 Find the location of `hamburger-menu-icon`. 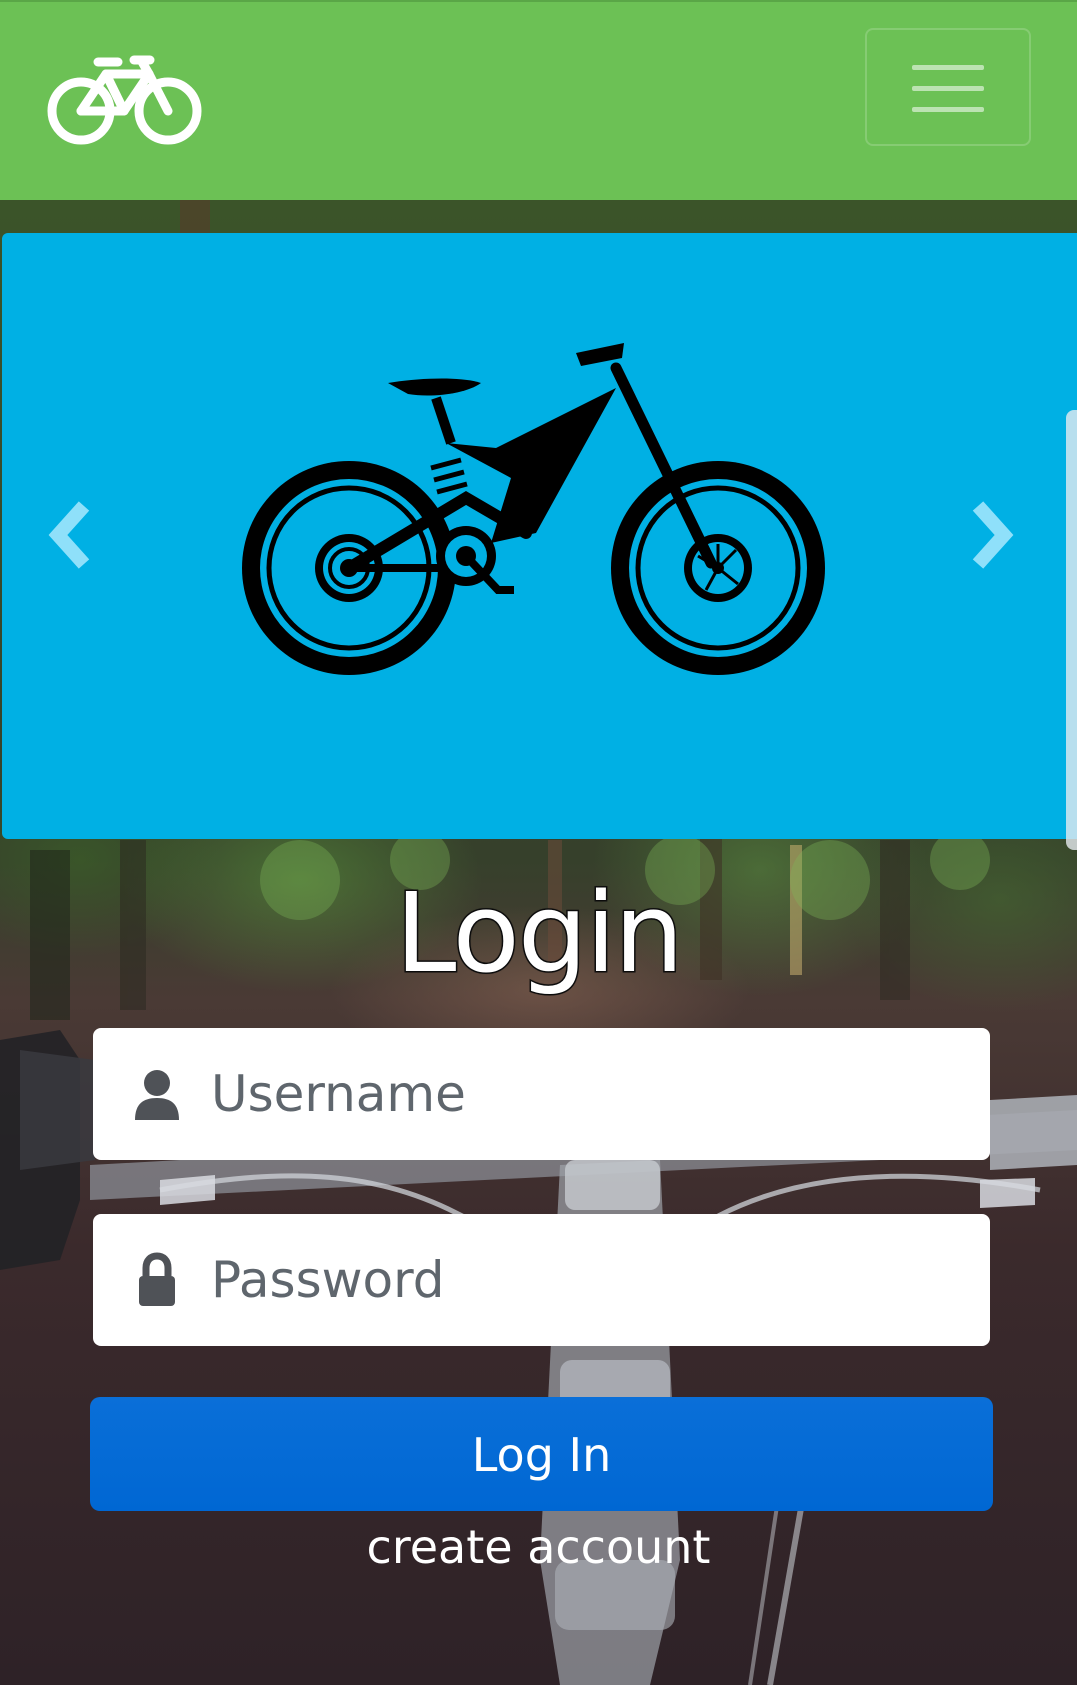

hamburger-menu-icon is located at coordinates (948, 67).